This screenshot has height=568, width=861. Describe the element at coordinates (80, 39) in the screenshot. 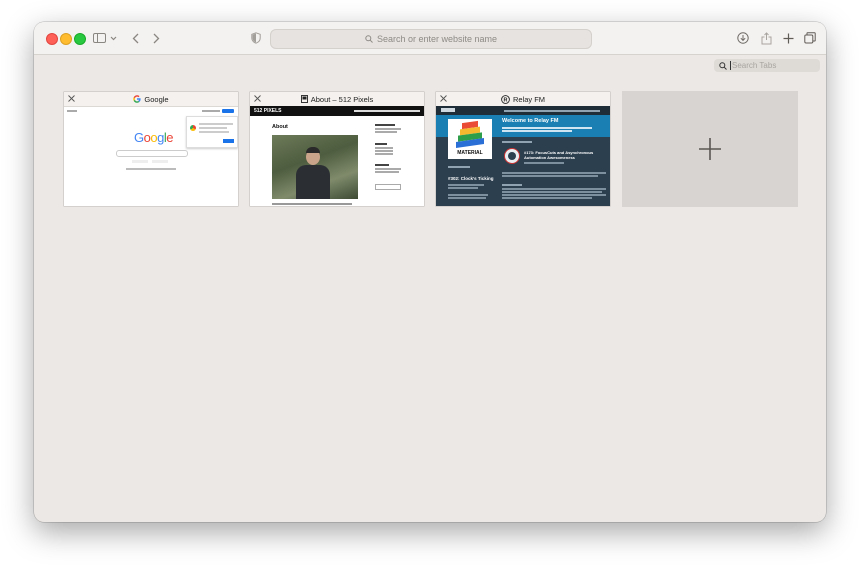

I see `zoom-window-button` at that location.